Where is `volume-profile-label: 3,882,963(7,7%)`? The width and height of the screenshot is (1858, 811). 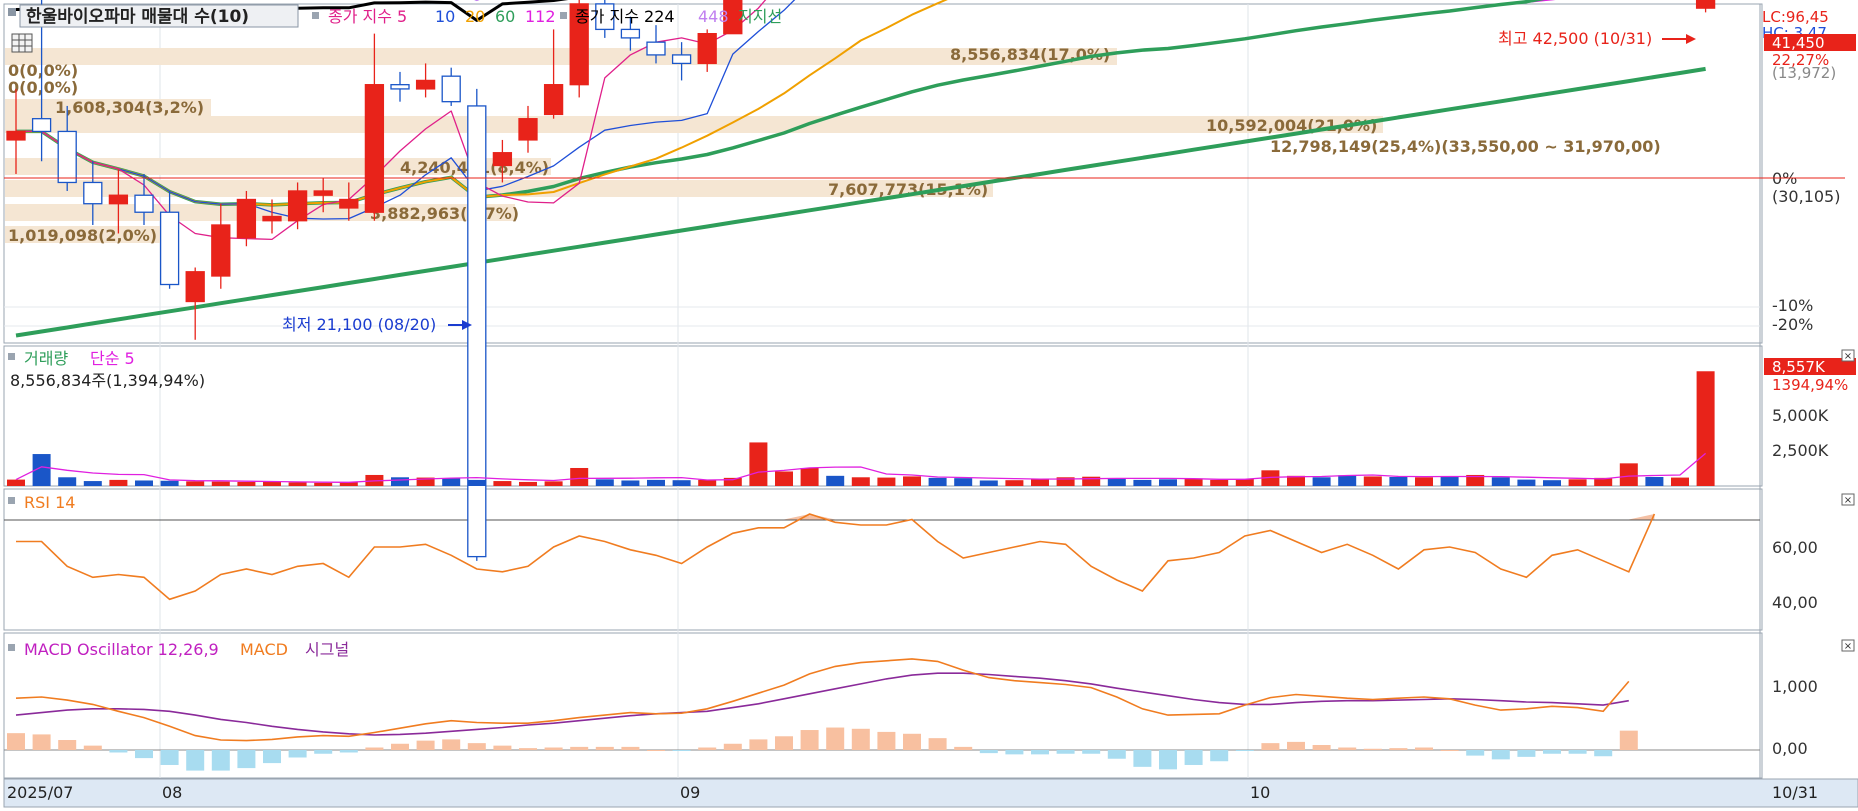
volume-profile-label: 3,882,963(7,7%) is located at coordinates (444, 213).